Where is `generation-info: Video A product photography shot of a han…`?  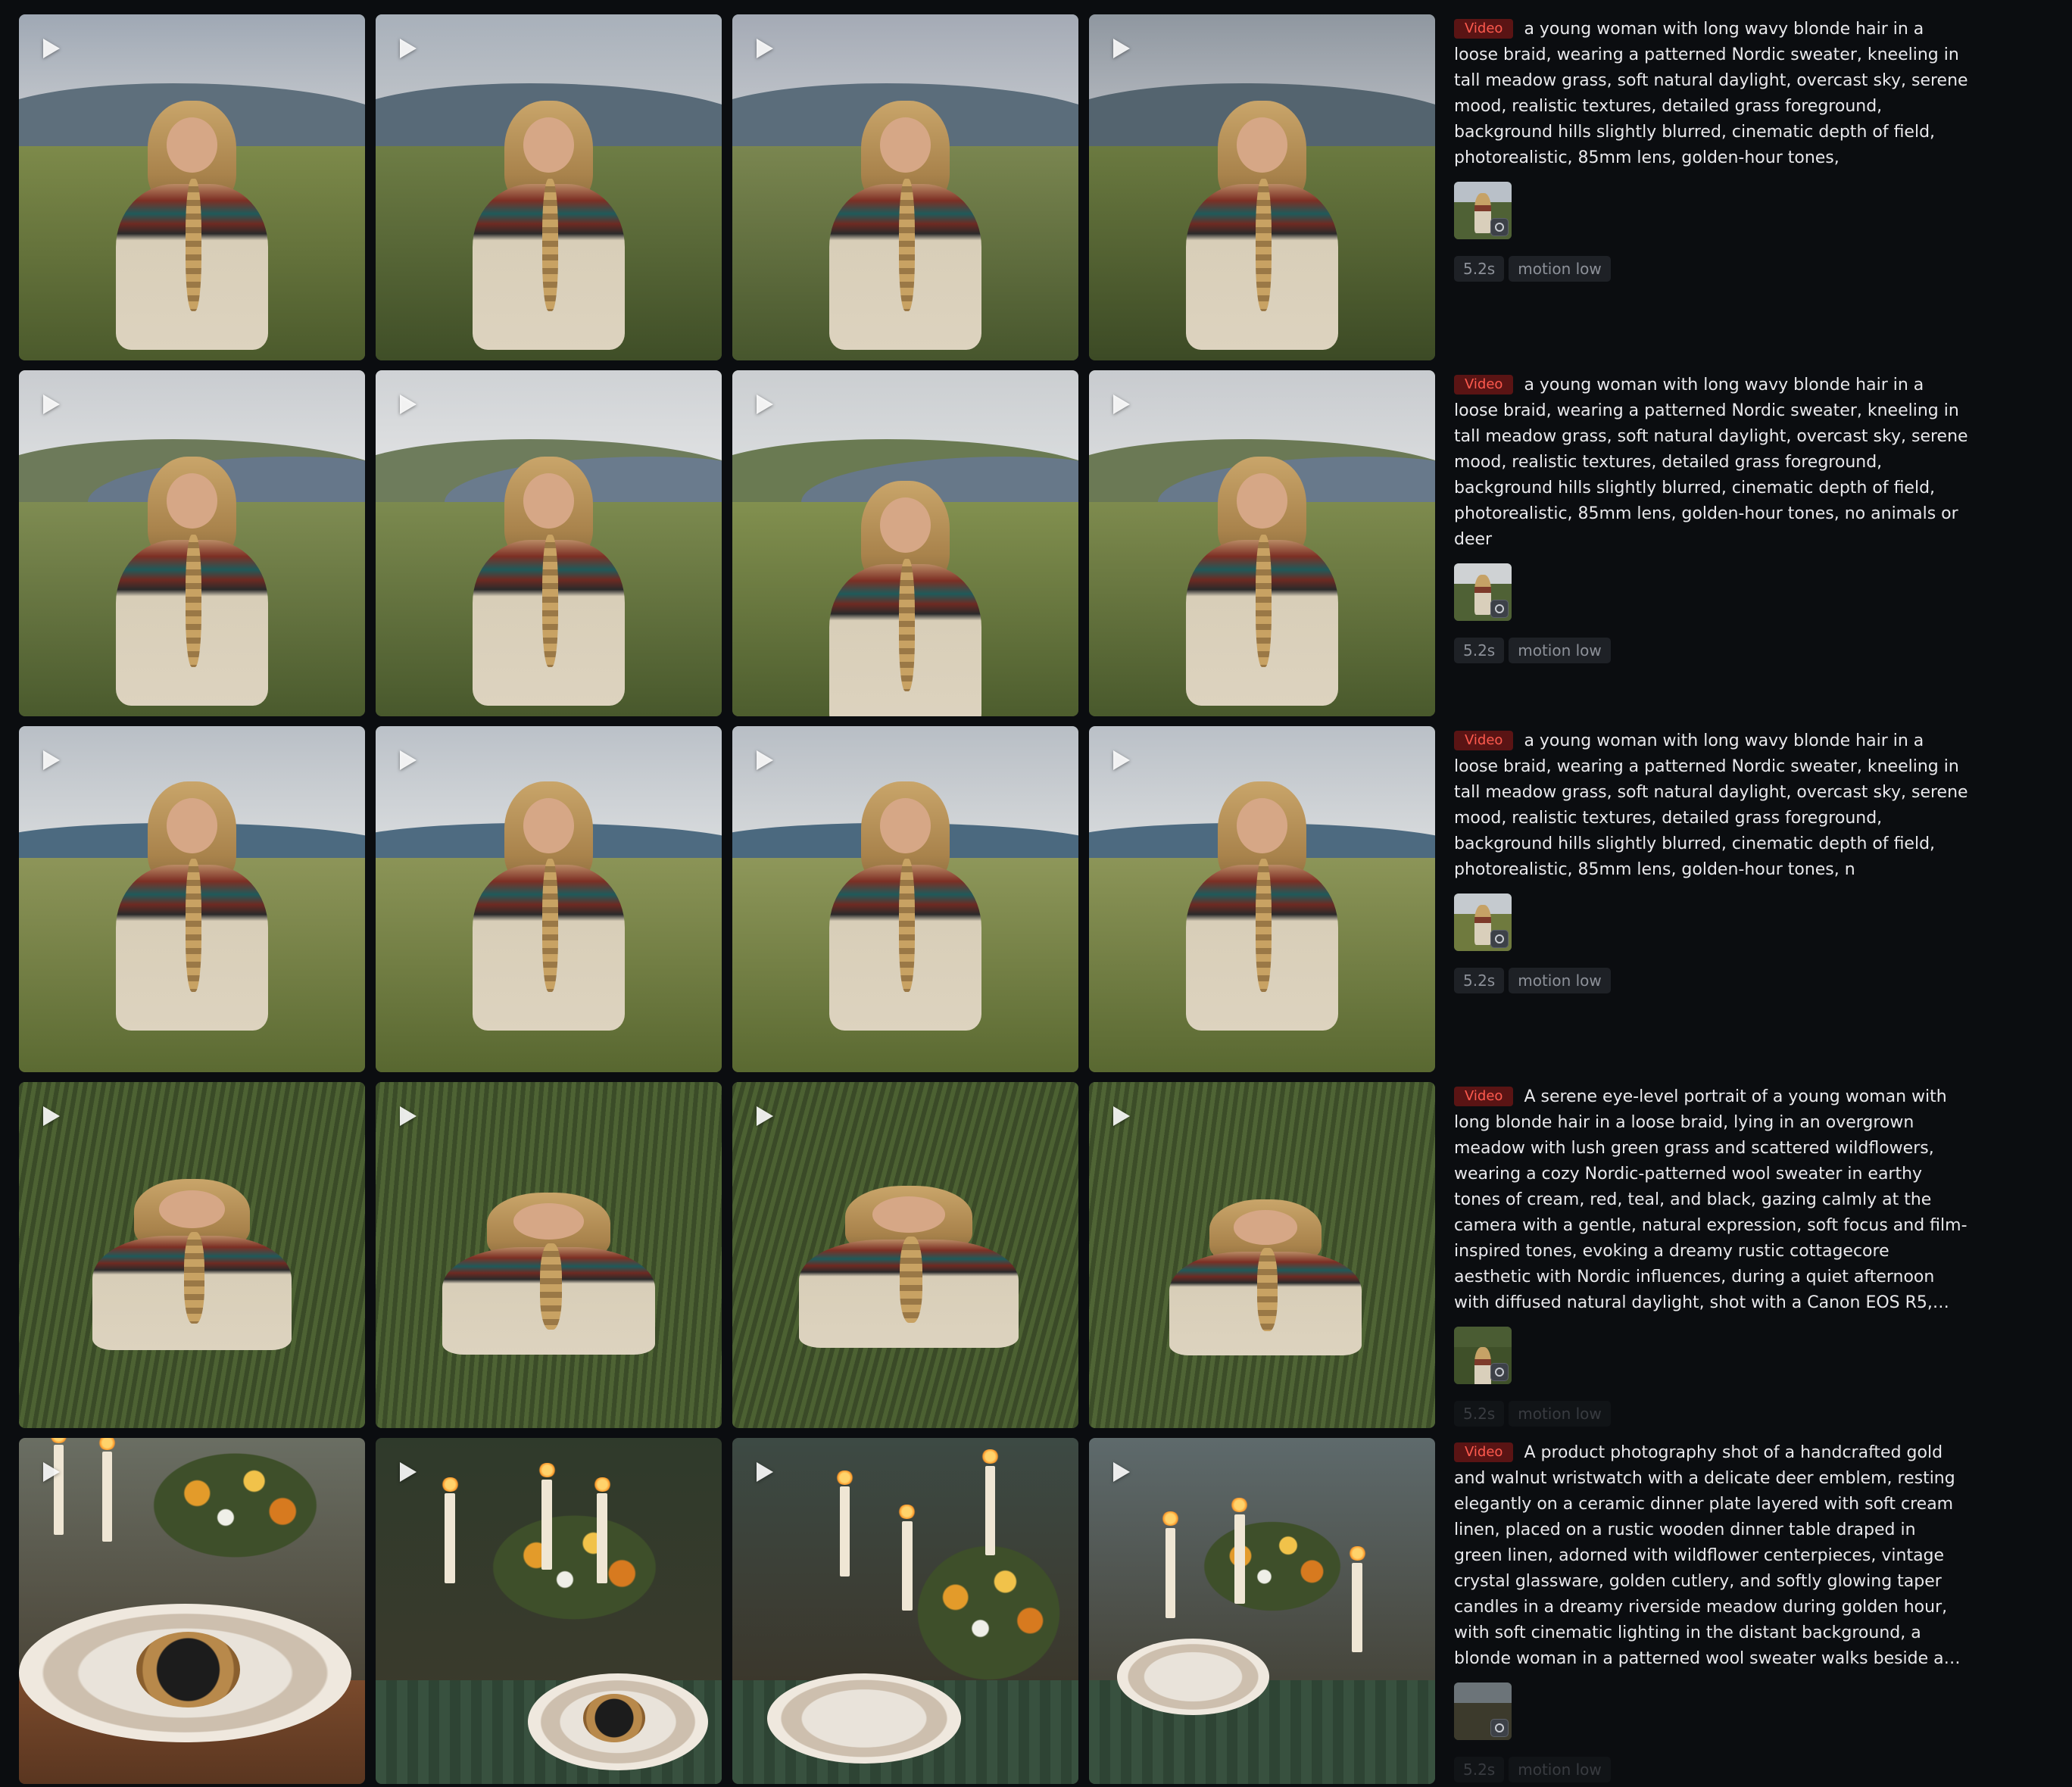
generation-info: Video A product photography shot of a han… is located at coordinates (1711, 1611).